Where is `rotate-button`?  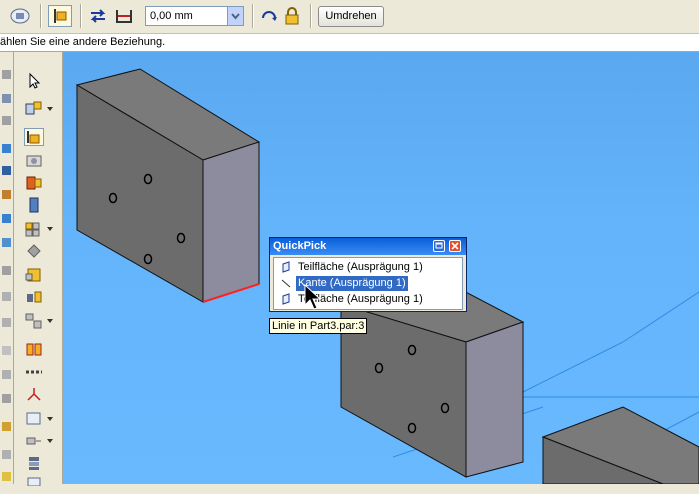
rotate-button is located at coordinates (269, 16).